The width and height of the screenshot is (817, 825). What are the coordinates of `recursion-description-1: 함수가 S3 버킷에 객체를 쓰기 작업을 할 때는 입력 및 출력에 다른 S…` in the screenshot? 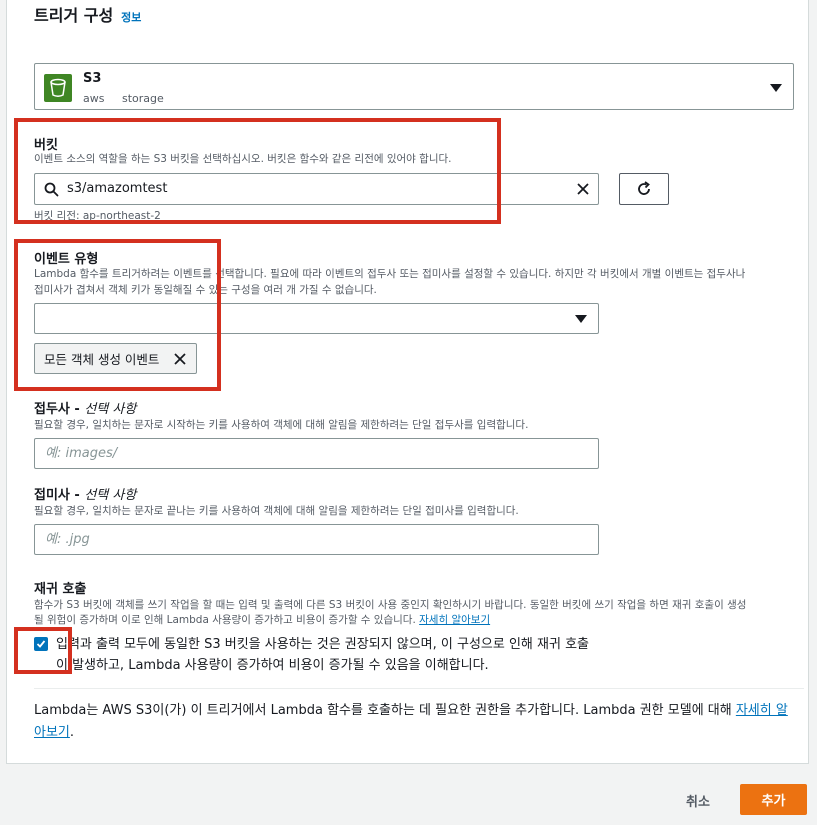 It's located at (390, 605).